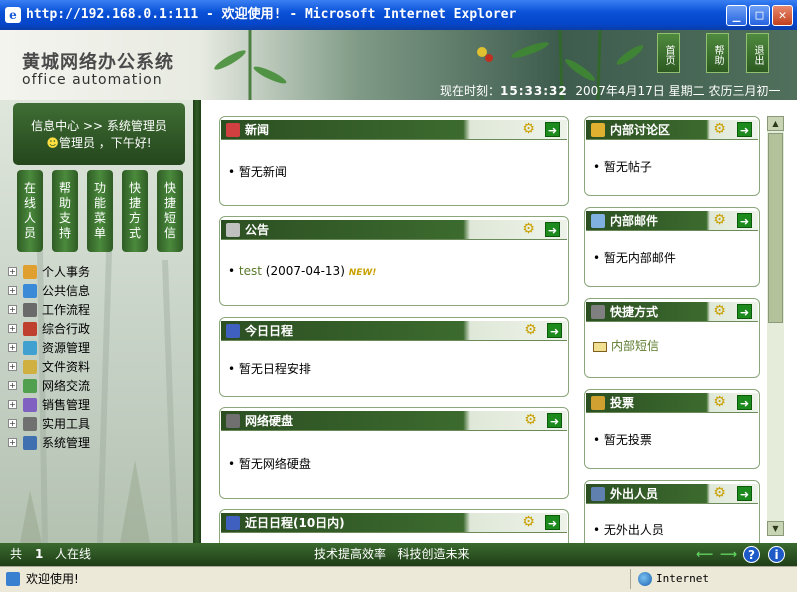  I want to click on status-divider, so click(630, 579).